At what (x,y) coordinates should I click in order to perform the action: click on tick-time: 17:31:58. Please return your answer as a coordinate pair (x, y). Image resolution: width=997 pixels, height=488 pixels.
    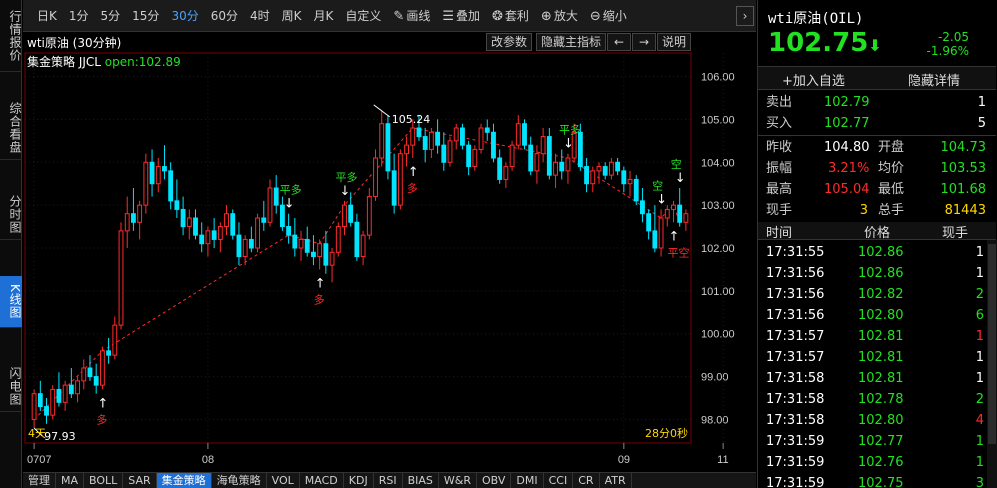
    Looking at the image, I should click on (795, 399).